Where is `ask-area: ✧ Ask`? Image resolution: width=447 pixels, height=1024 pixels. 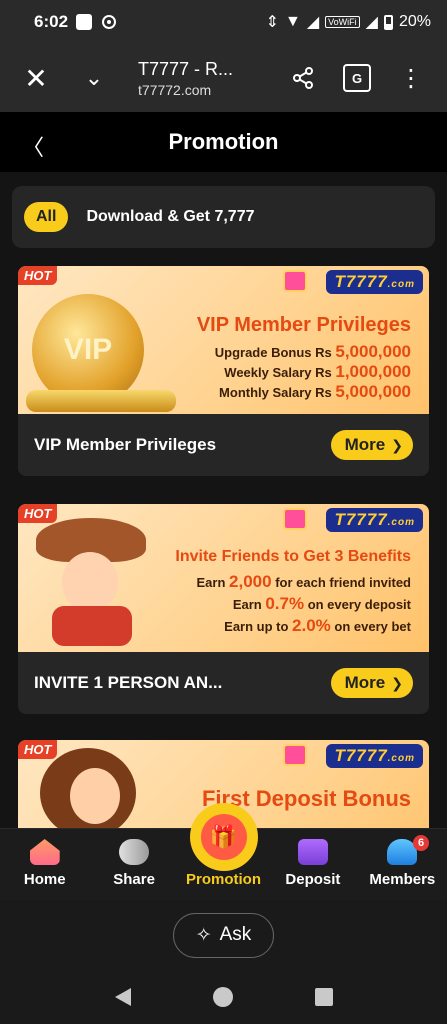 ask-area: ✧ Ask is located at coordinates (223, 935).